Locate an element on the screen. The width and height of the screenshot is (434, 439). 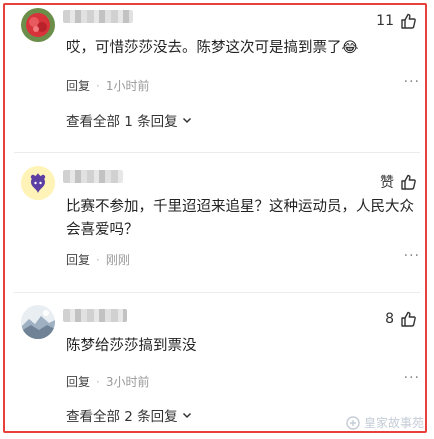
watermark: 皇家故事苑 is located at coordinates (385, 422).